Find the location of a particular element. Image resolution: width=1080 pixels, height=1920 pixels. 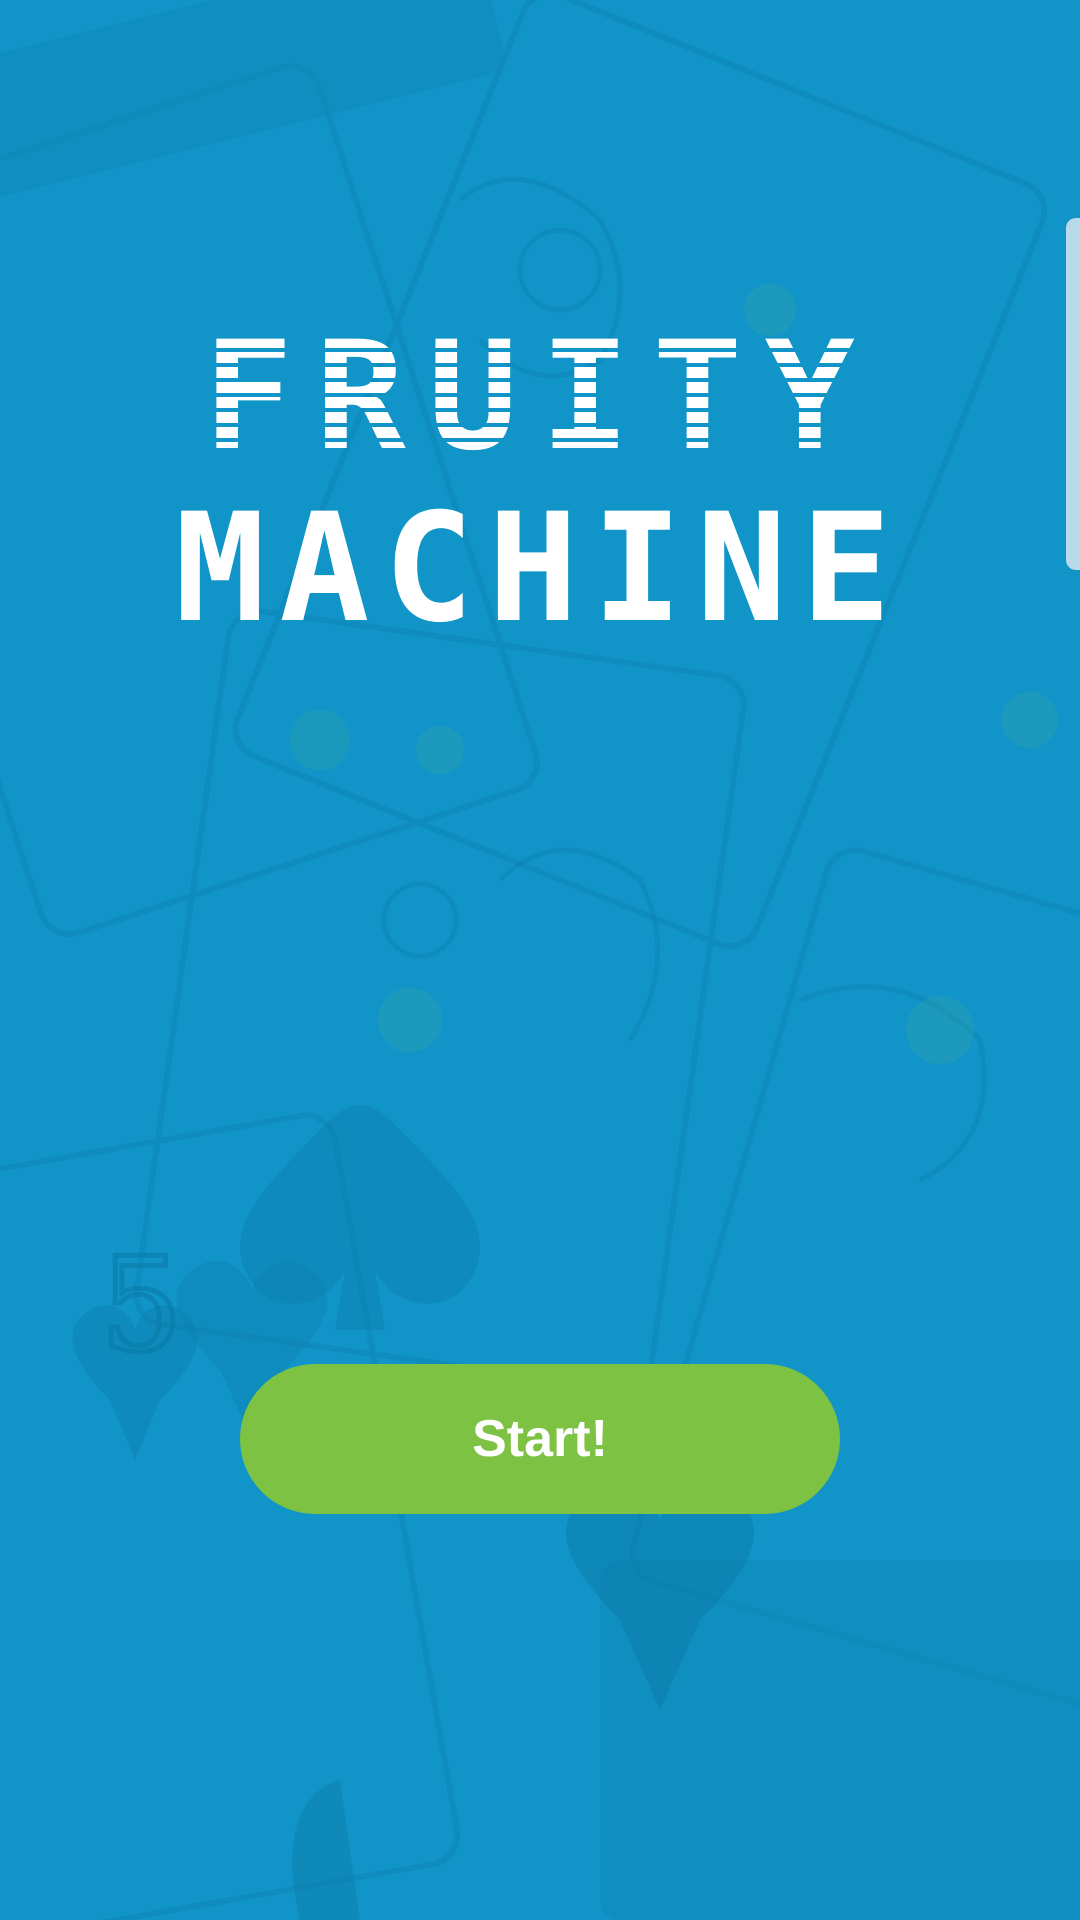

start-button: Start! is located at coordinates (540, 1439).